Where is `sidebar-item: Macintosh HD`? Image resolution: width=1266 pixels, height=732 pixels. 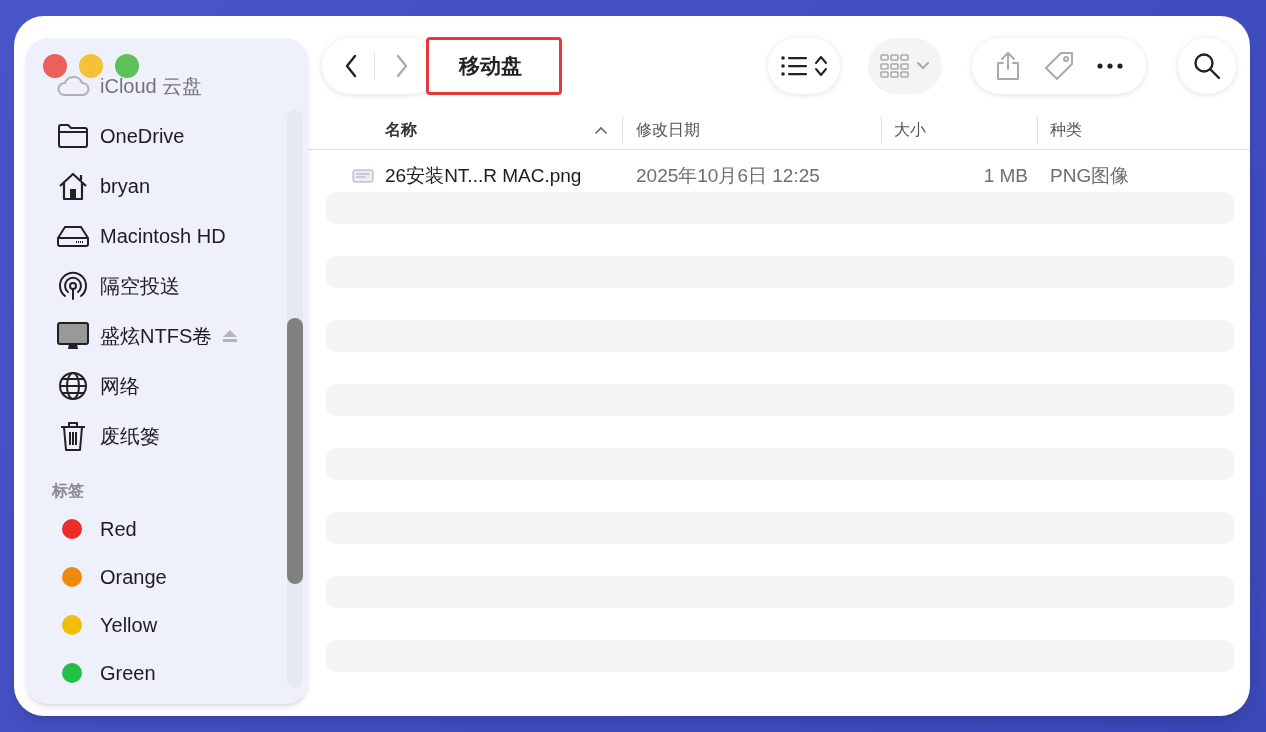 sidebar-item: Macintosh HD is located at coordinates (167, 236).